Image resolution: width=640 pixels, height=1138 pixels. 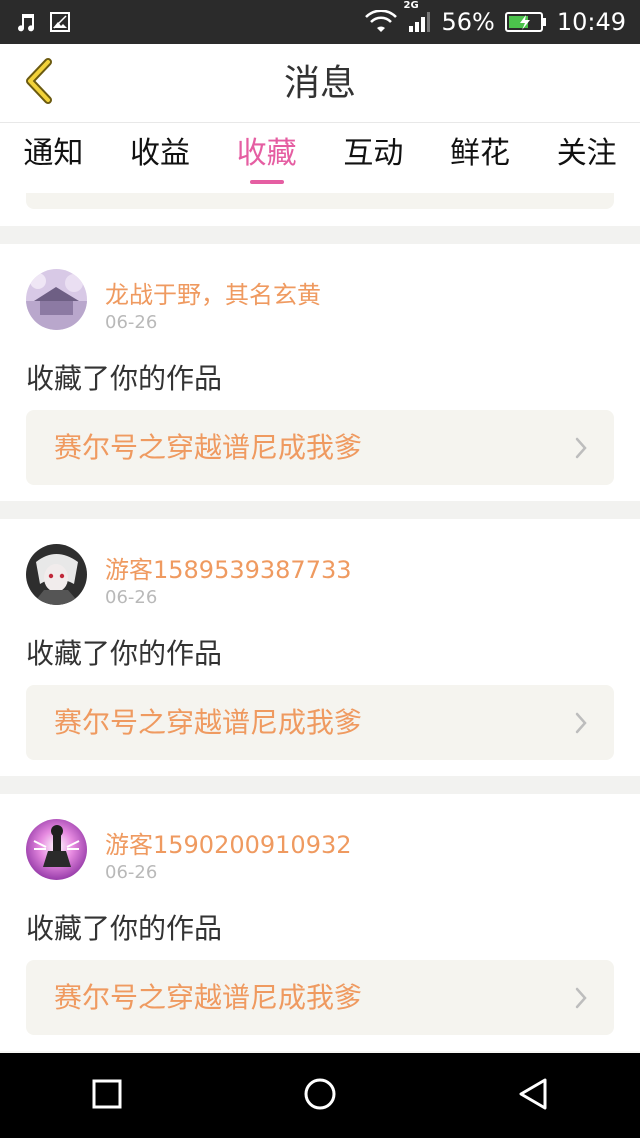 What do you see at coordinates (26, 22) in the screenshot?
I see `music-icon` at bounding box center [26, 22].